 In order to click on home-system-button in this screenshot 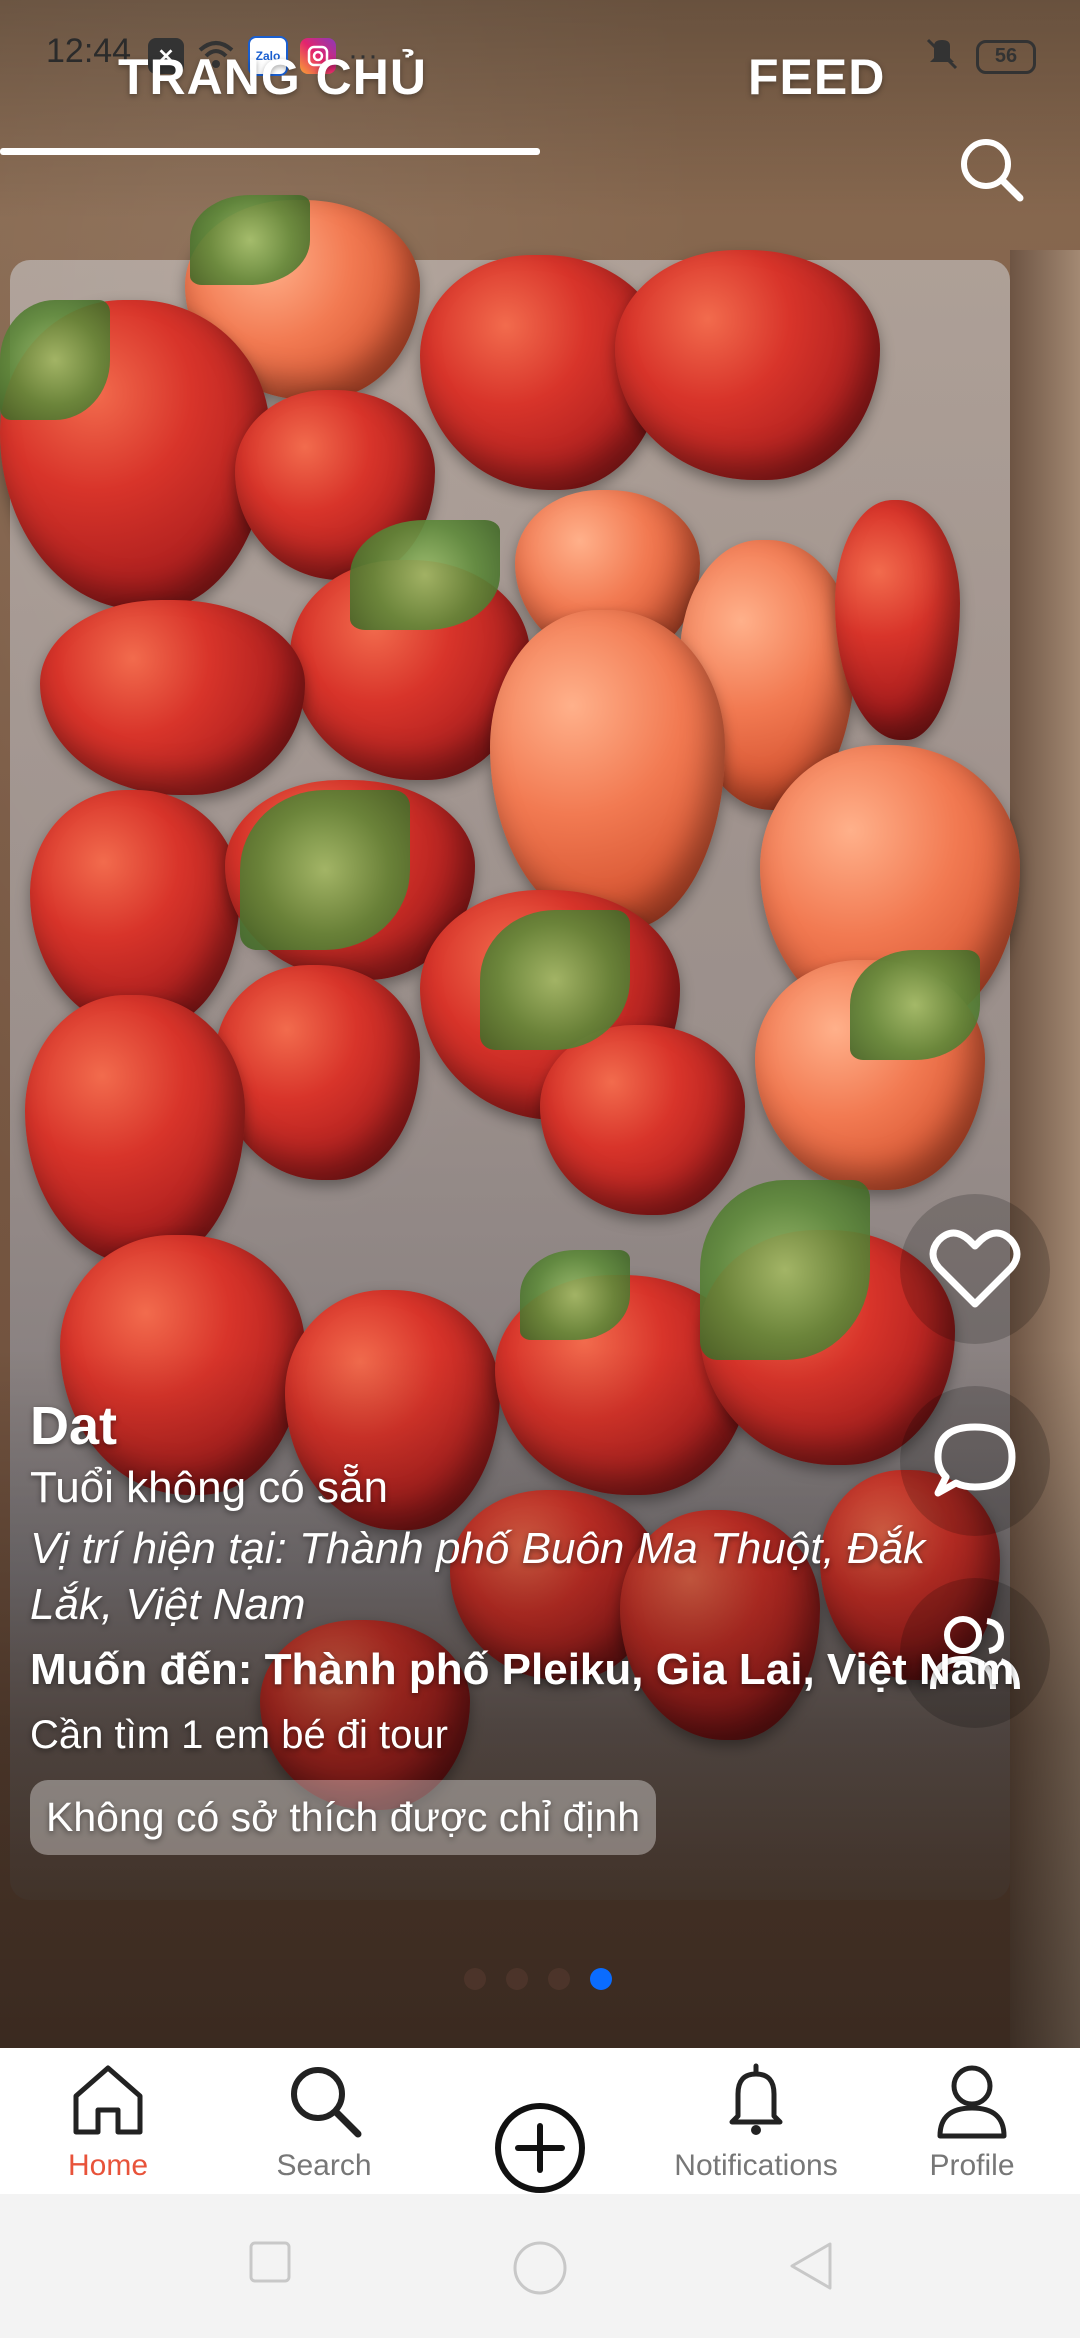, I will do `click(540, 2270)`.